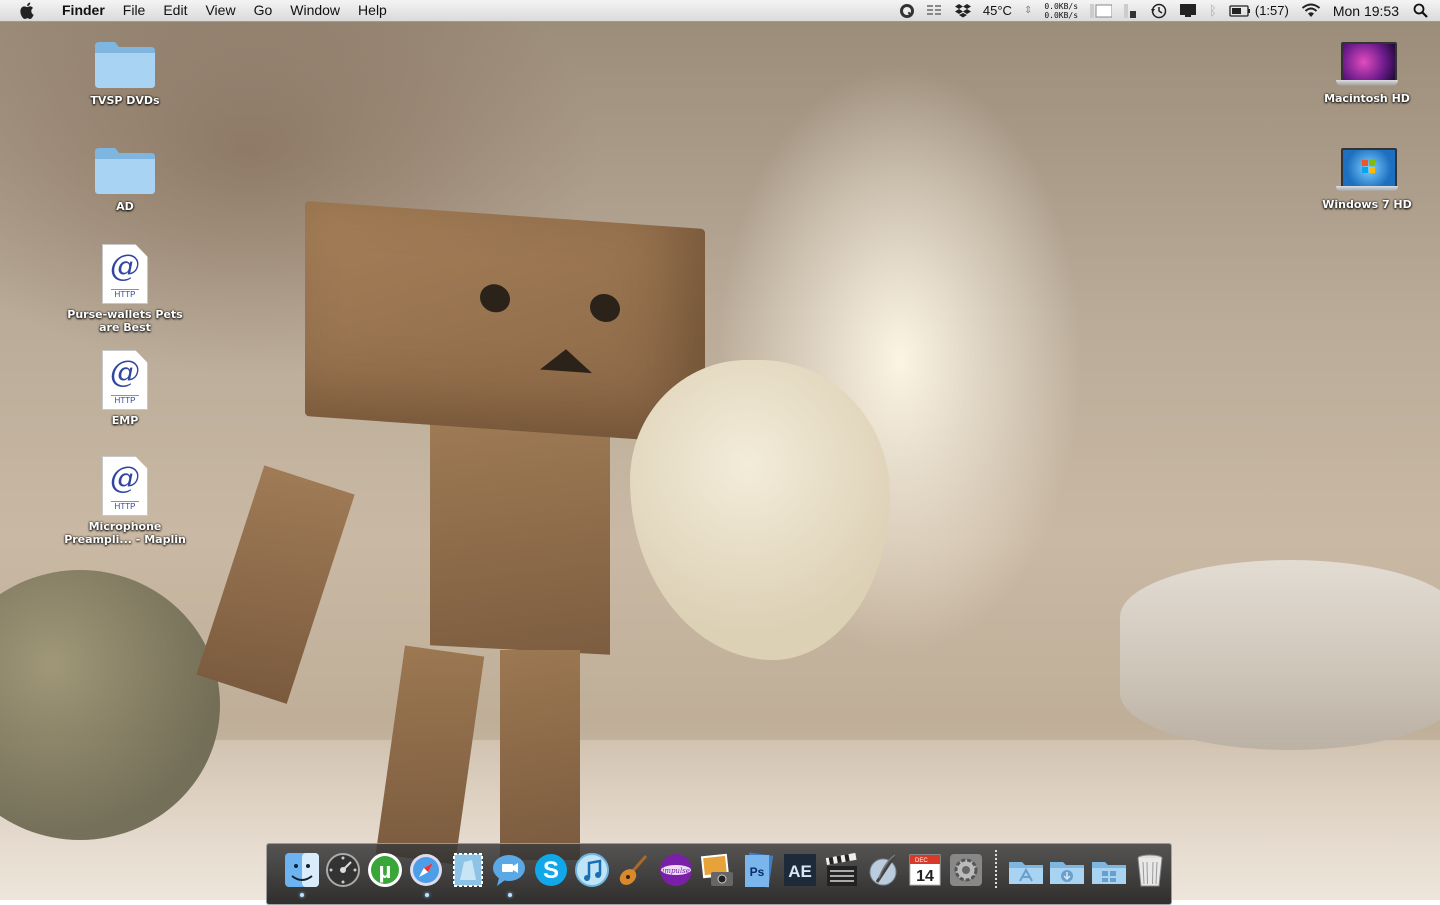  Describe the element at coordinates (1367, 83) in the screenshot. I see `laptop-base` at that location.